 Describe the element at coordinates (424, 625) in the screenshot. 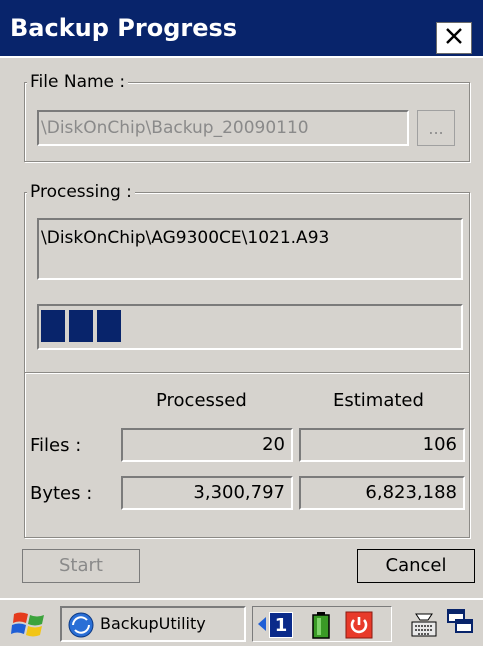

I see `keyboard-icon` at that location.